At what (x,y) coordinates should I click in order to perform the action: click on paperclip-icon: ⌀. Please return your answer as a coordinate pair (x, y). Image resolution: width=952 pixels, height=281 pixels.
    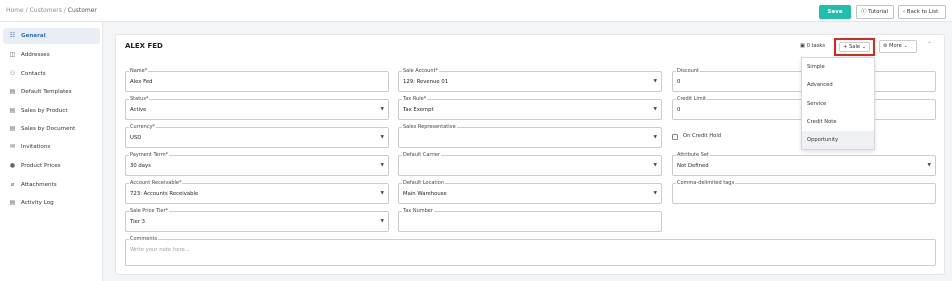
    Looking at the image, I should click on (12, 184).